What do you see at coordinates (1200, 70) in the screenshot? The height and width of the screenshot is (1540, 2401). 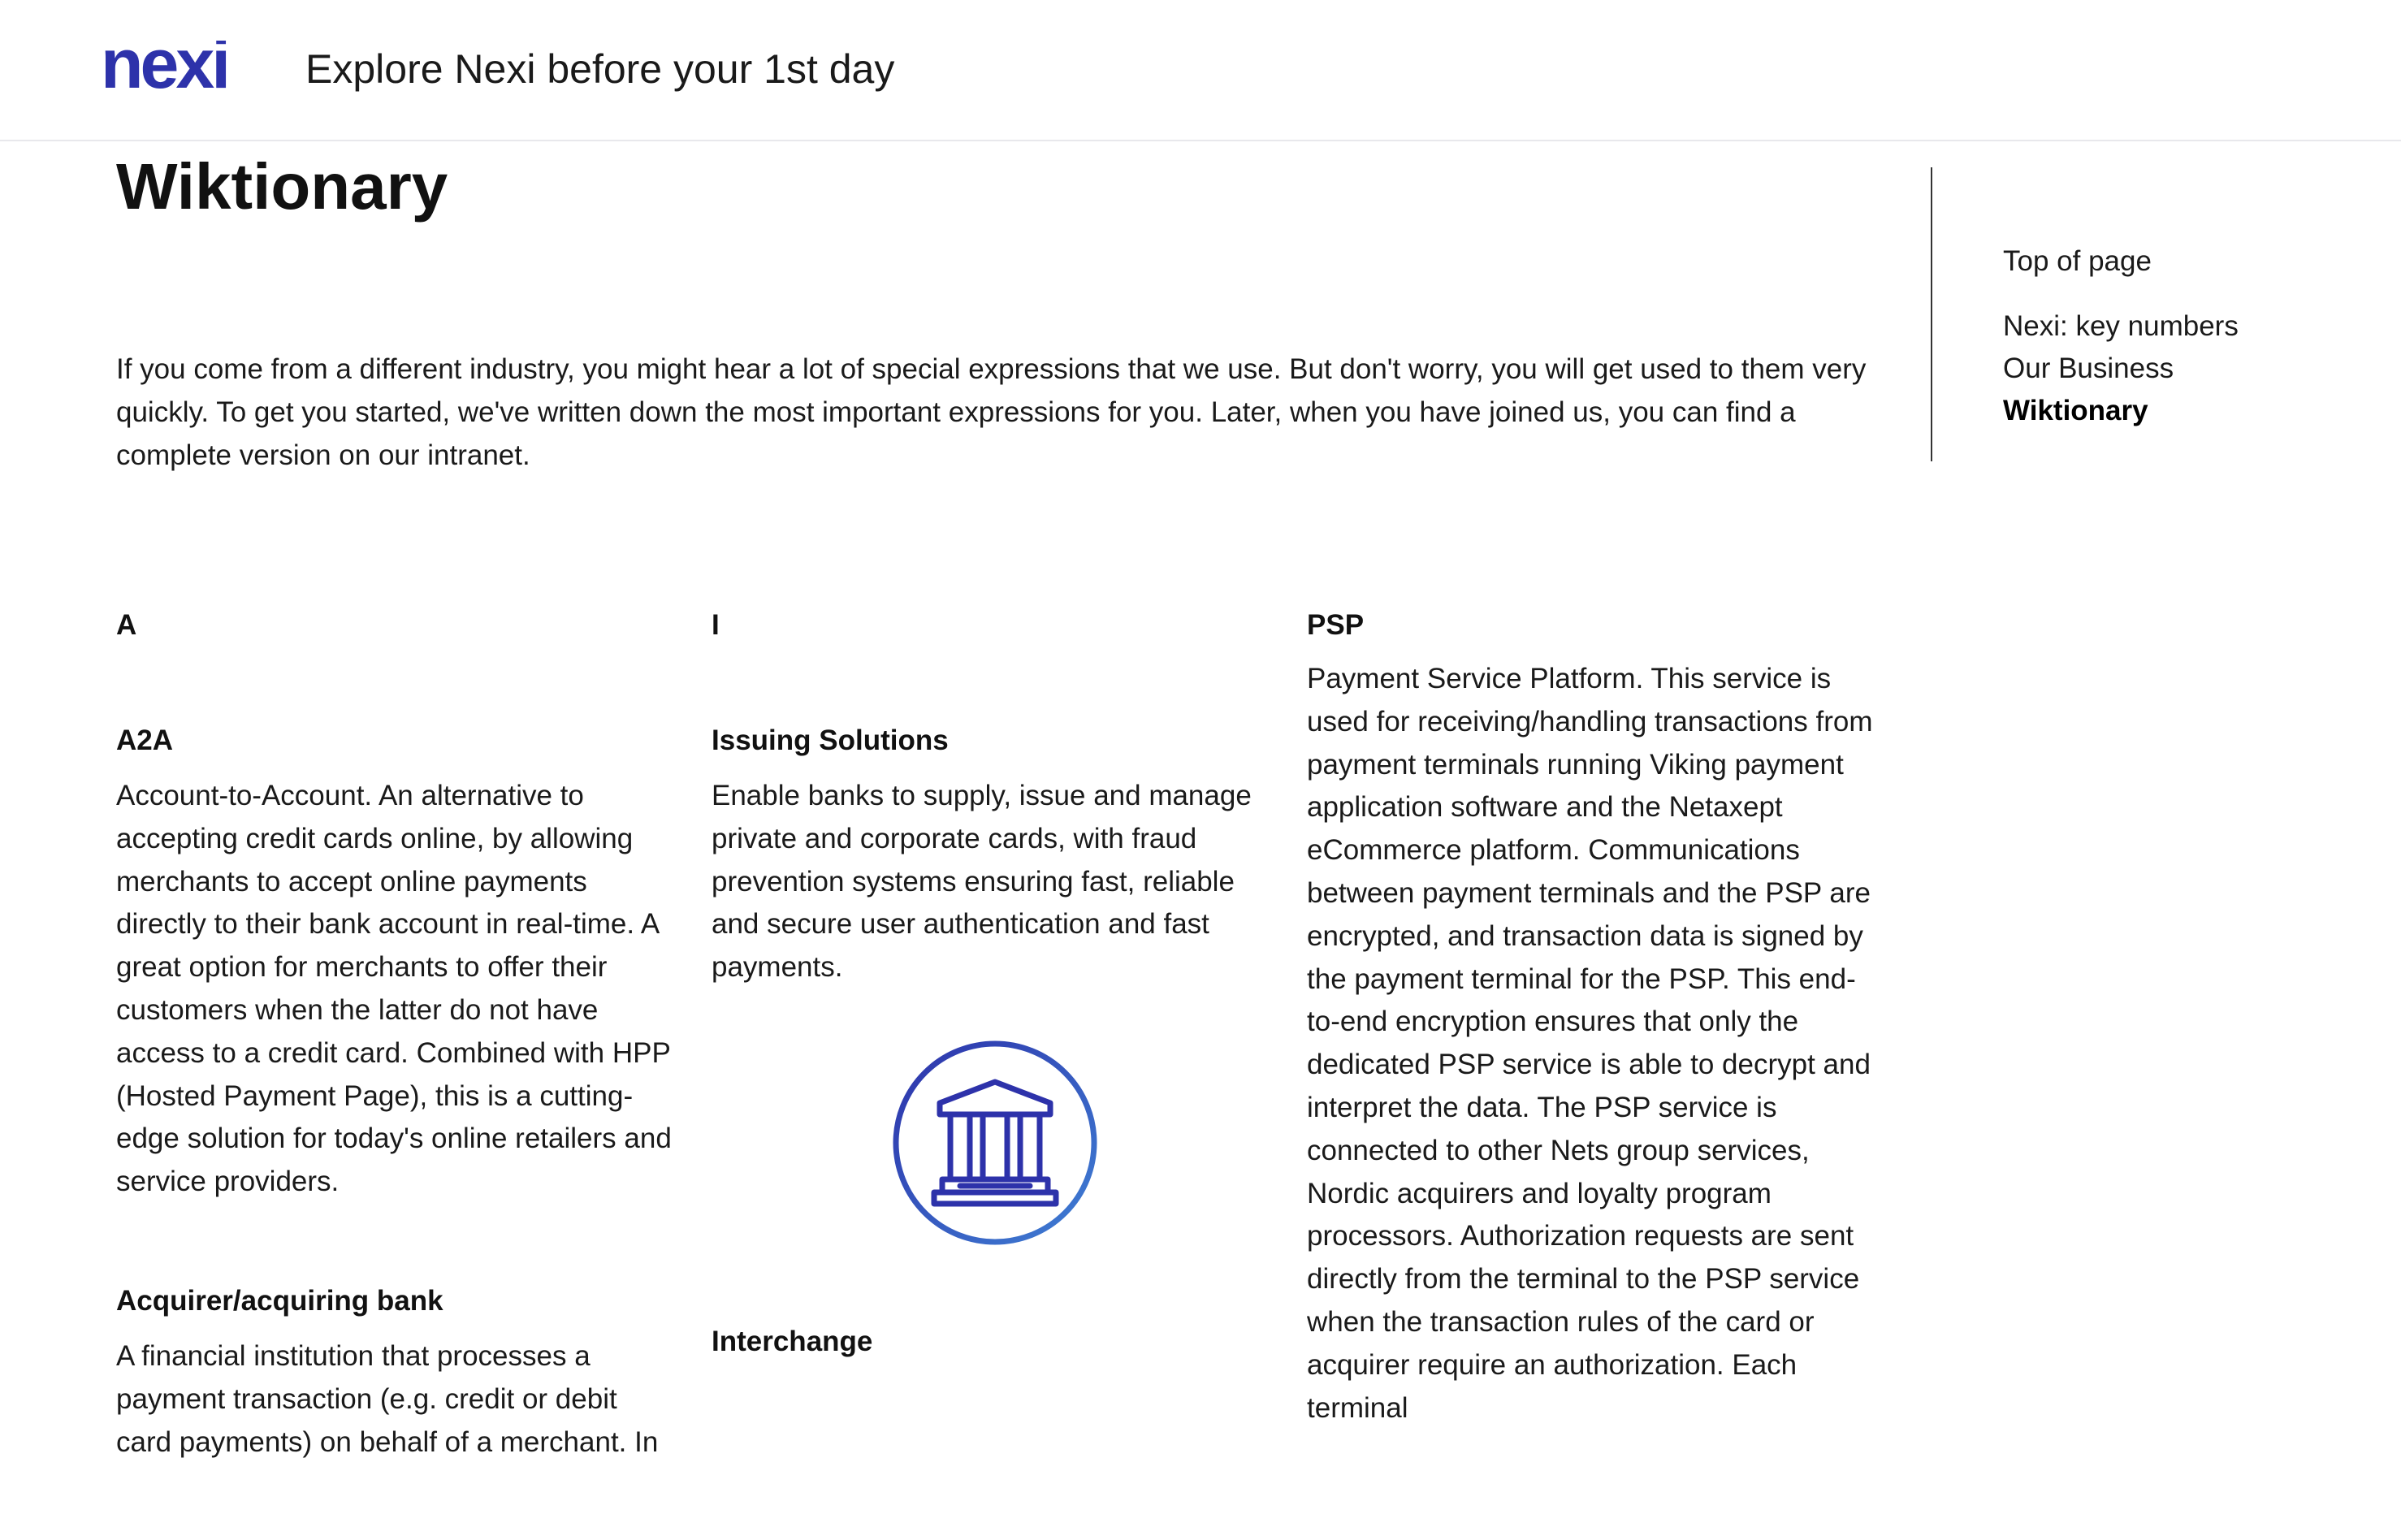 I see `site-header: nexi Explore Nexi before your 1st day` at bounding box center [1200, 70].